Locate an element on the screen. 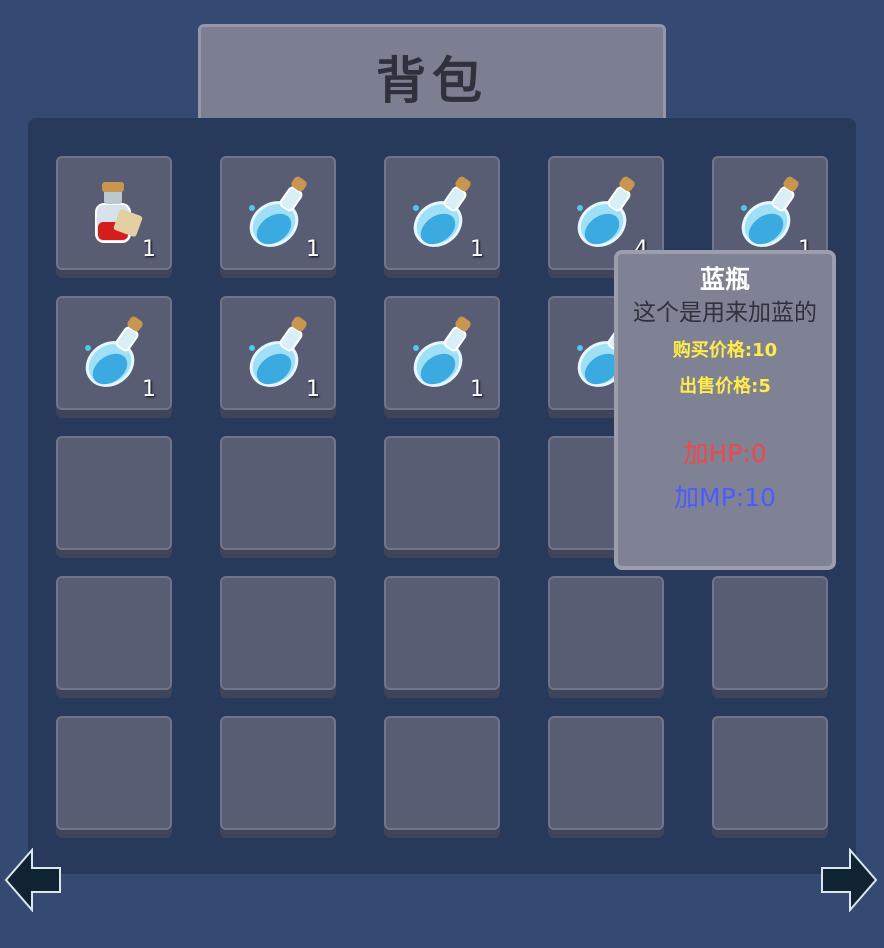 The height and width of the screenshot is (948, 884). tooltip-item-name: 蓝瓶 is located at coordinates (724, 279).